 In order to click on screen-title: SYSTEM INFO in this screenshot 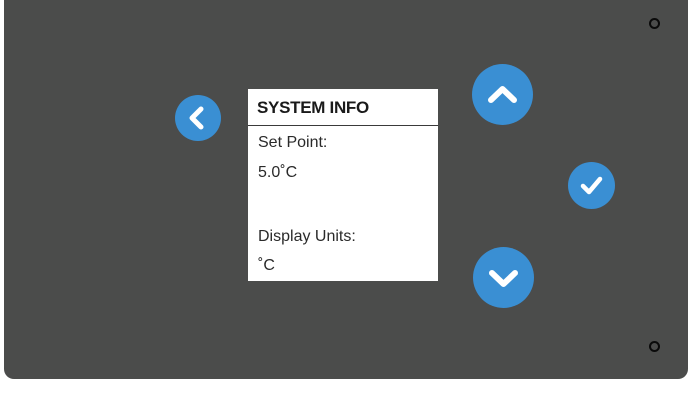, I will do `click(313, 107)`.